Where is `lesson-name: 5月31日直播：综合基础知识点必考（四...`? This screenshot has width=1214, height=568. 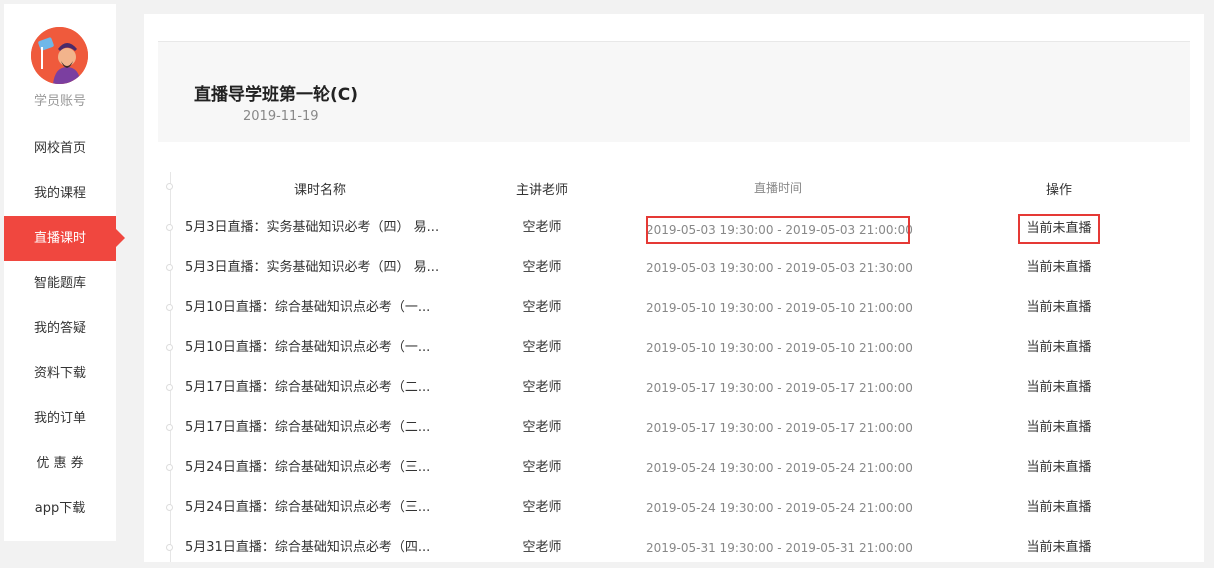
lesson-name: 5月31日直播：综合基础知识点必考（四... is located at coordinates (327, 548).